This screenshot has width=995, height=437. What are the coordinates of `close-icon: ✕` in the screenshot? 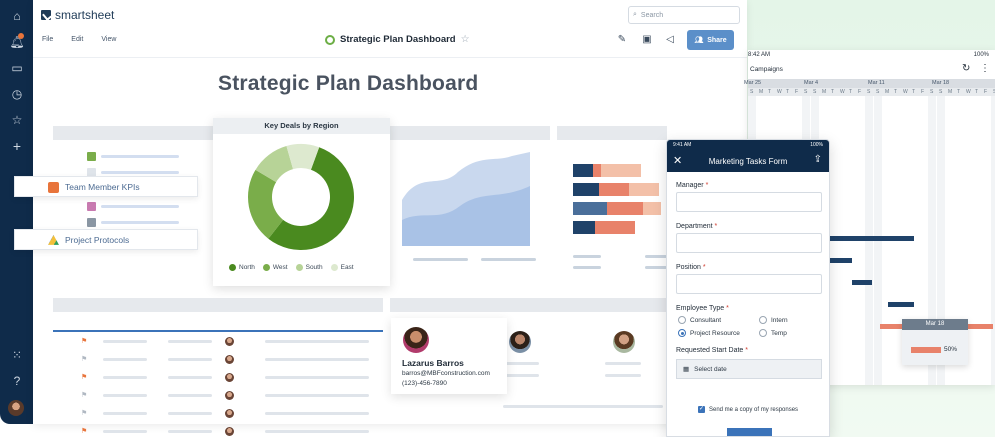 It's located at (677, 160).